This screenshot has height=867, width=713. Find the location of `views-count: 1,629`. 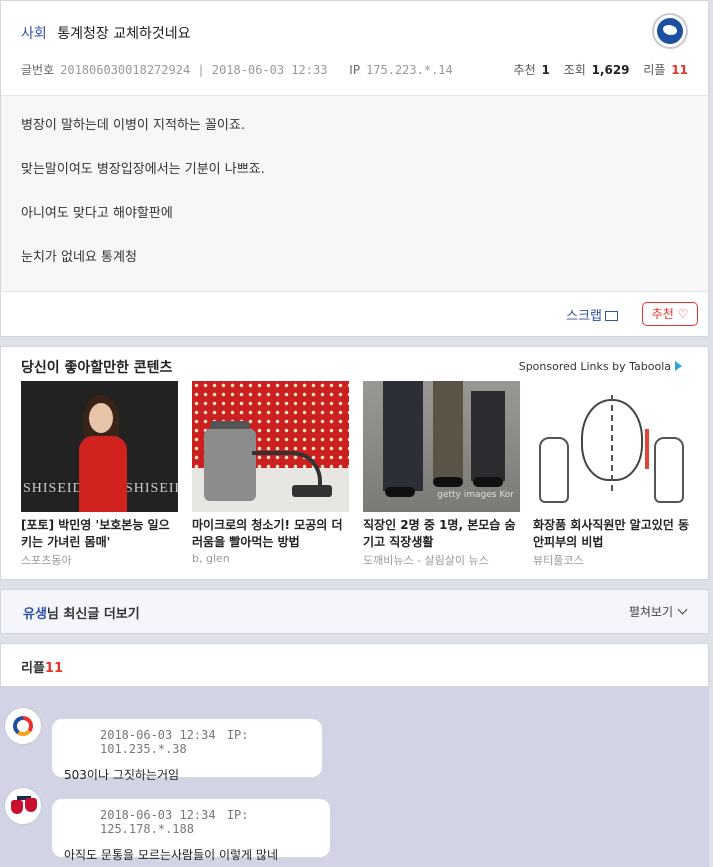

views-count: 1,629 is located at coordinates (610, 70).